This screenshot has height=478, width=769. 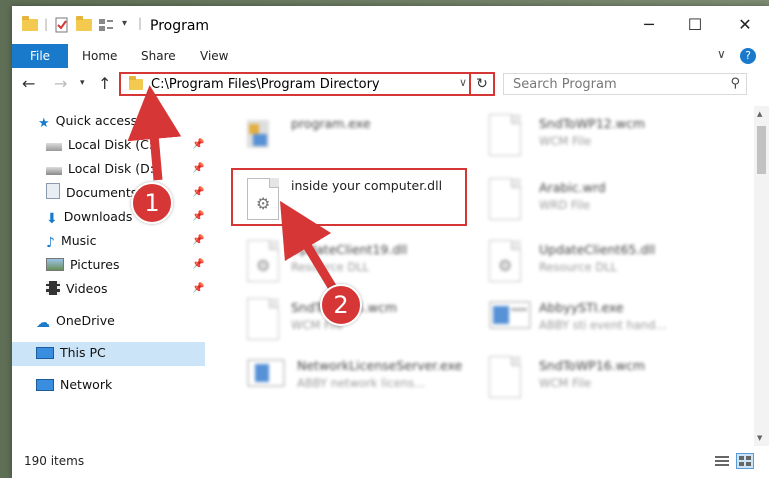 I want to click on star-icon: ★, so click(x=44, y=123).